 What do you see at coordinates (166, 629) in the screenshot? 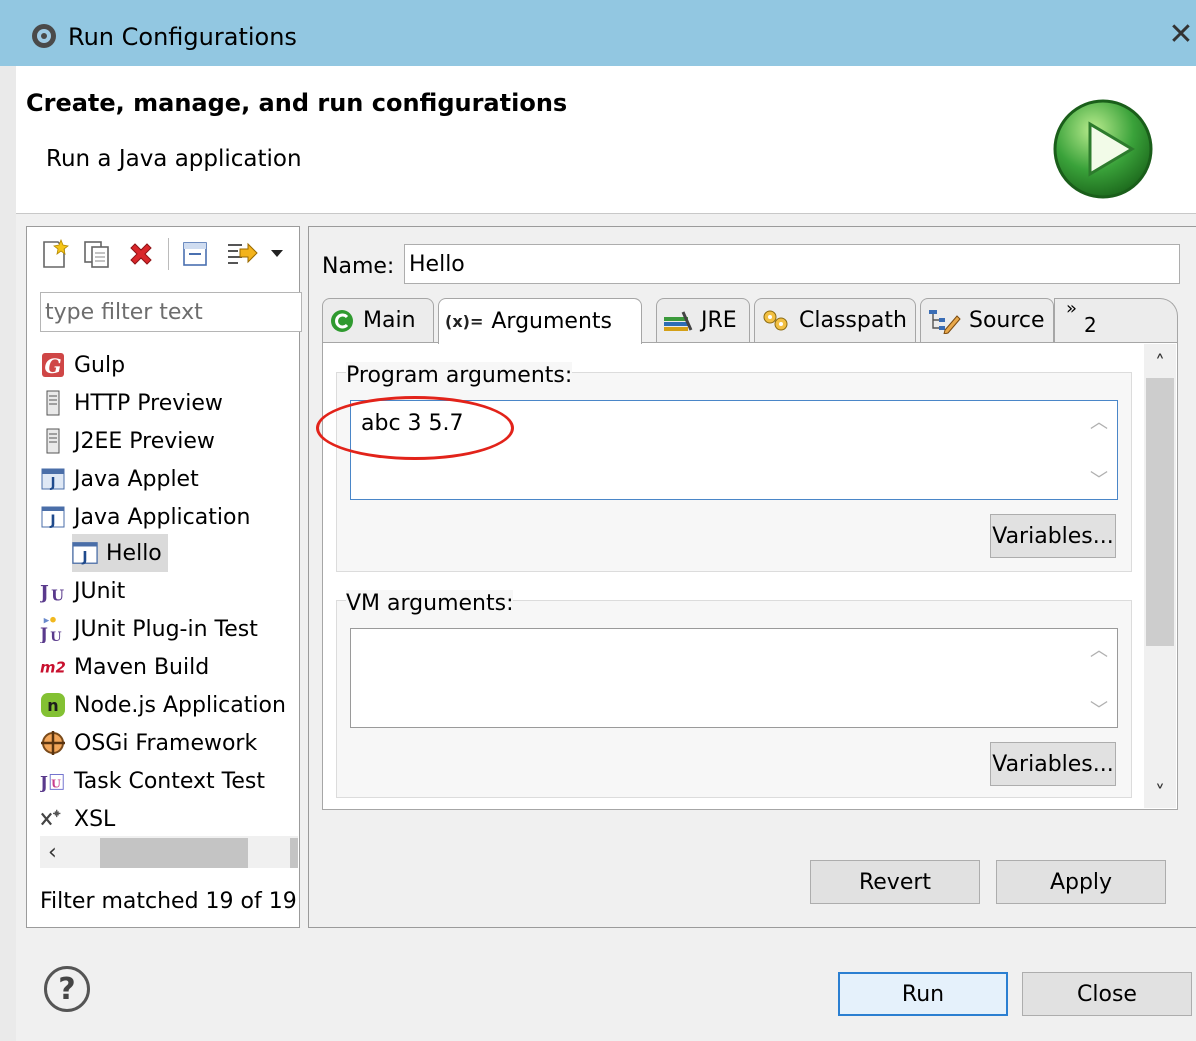
I see `tree-item-label: JUnit Plug-in Test` at bounding box center [166, 629].